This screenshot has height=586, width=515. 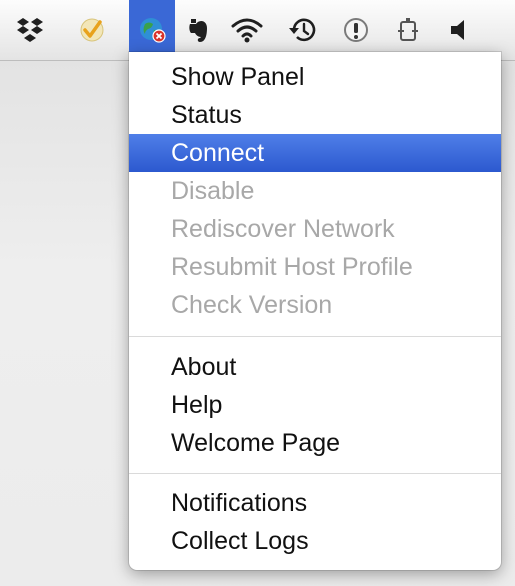 I want to click on menu-item-disable: Disable, so click(x=315, y=191).